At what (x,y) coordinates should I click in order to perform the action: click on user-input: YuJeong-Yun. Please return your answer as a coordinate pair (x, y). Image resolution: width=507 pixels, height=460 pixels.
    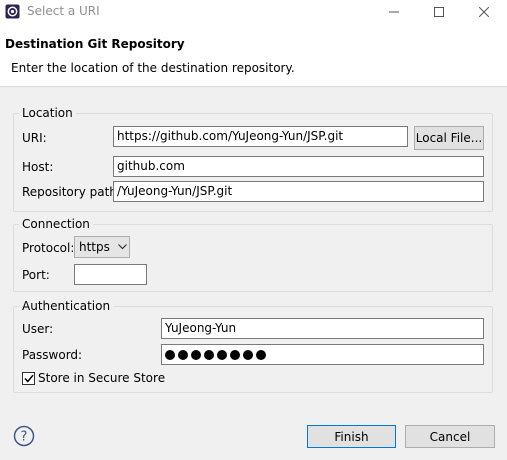
    Looking at the image, I should click on (322, 328).